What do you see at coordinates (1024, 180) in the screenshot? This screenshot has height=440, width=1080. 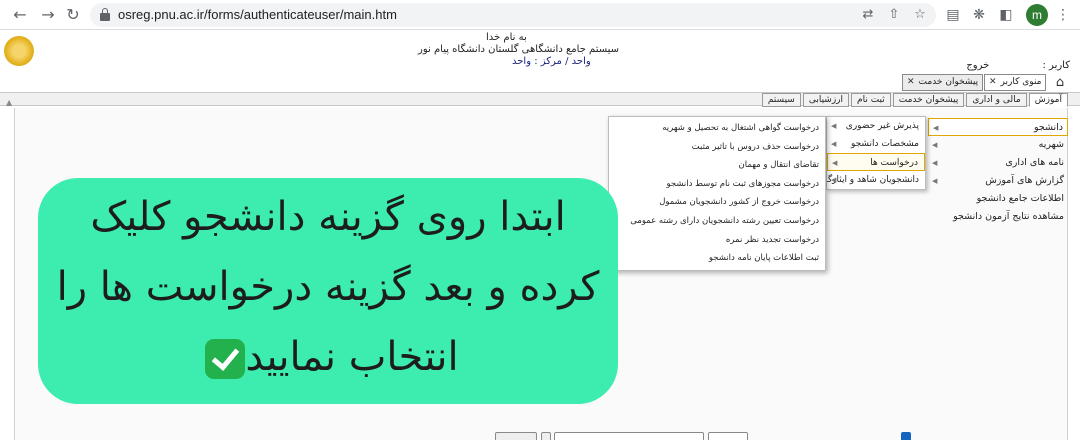 I see `menu-education-reports-label: گزارش های آموزش` at bounding box center [1024, 180].